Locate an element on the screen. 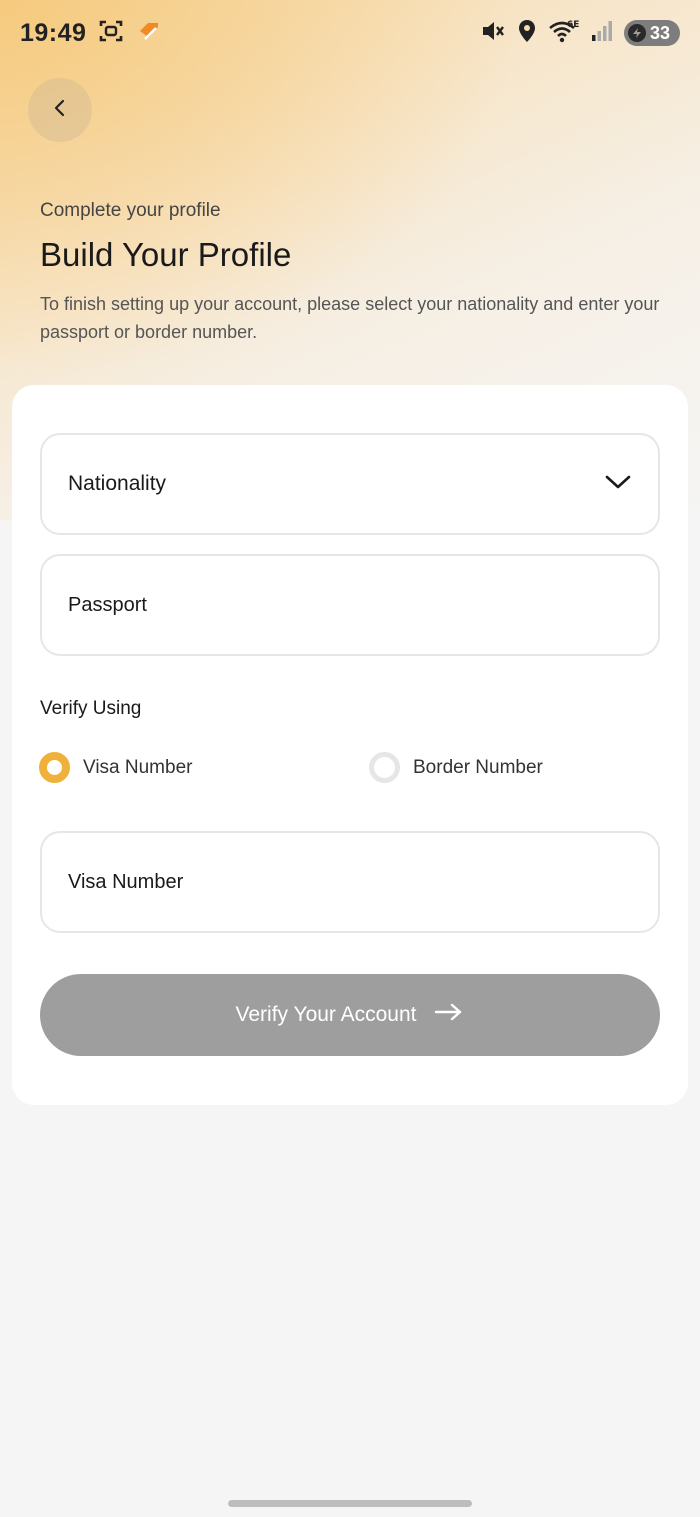  visa-number-placeholder: Visa Number is located at coordinates (126, 881).